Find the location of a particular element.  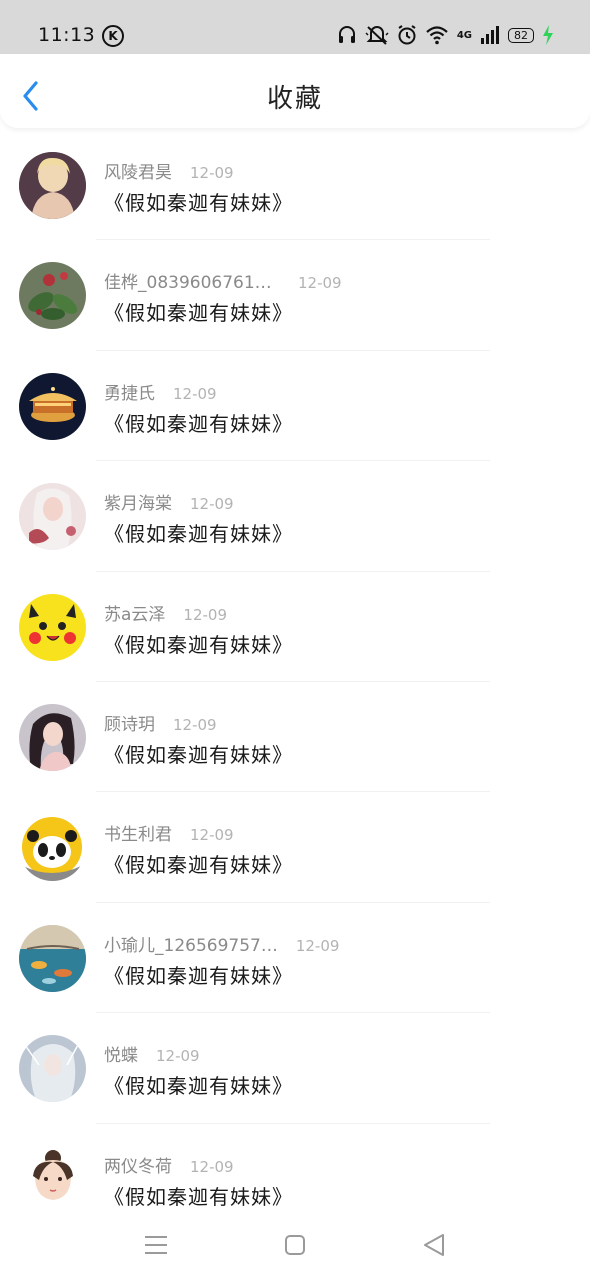

item-meta: 勇捷氏 12-09 is located at coordinates (160, 391).